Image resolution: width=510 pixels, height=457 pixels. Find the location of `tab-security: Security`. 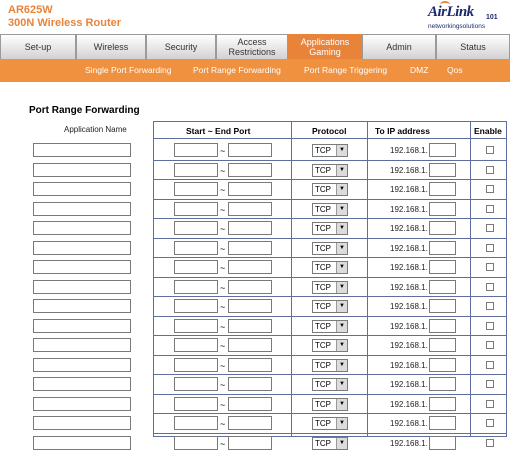

tab-security: Security is located at coordinates (181, 46).